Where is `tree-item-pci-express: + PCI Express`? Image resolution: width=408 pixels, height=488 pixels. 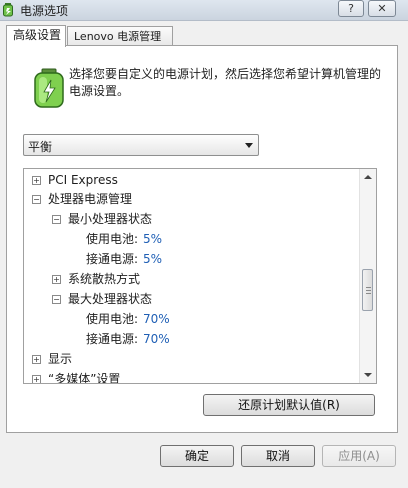
tree-item-pci-express: + PCI Express is located at coordinates (189, 180).